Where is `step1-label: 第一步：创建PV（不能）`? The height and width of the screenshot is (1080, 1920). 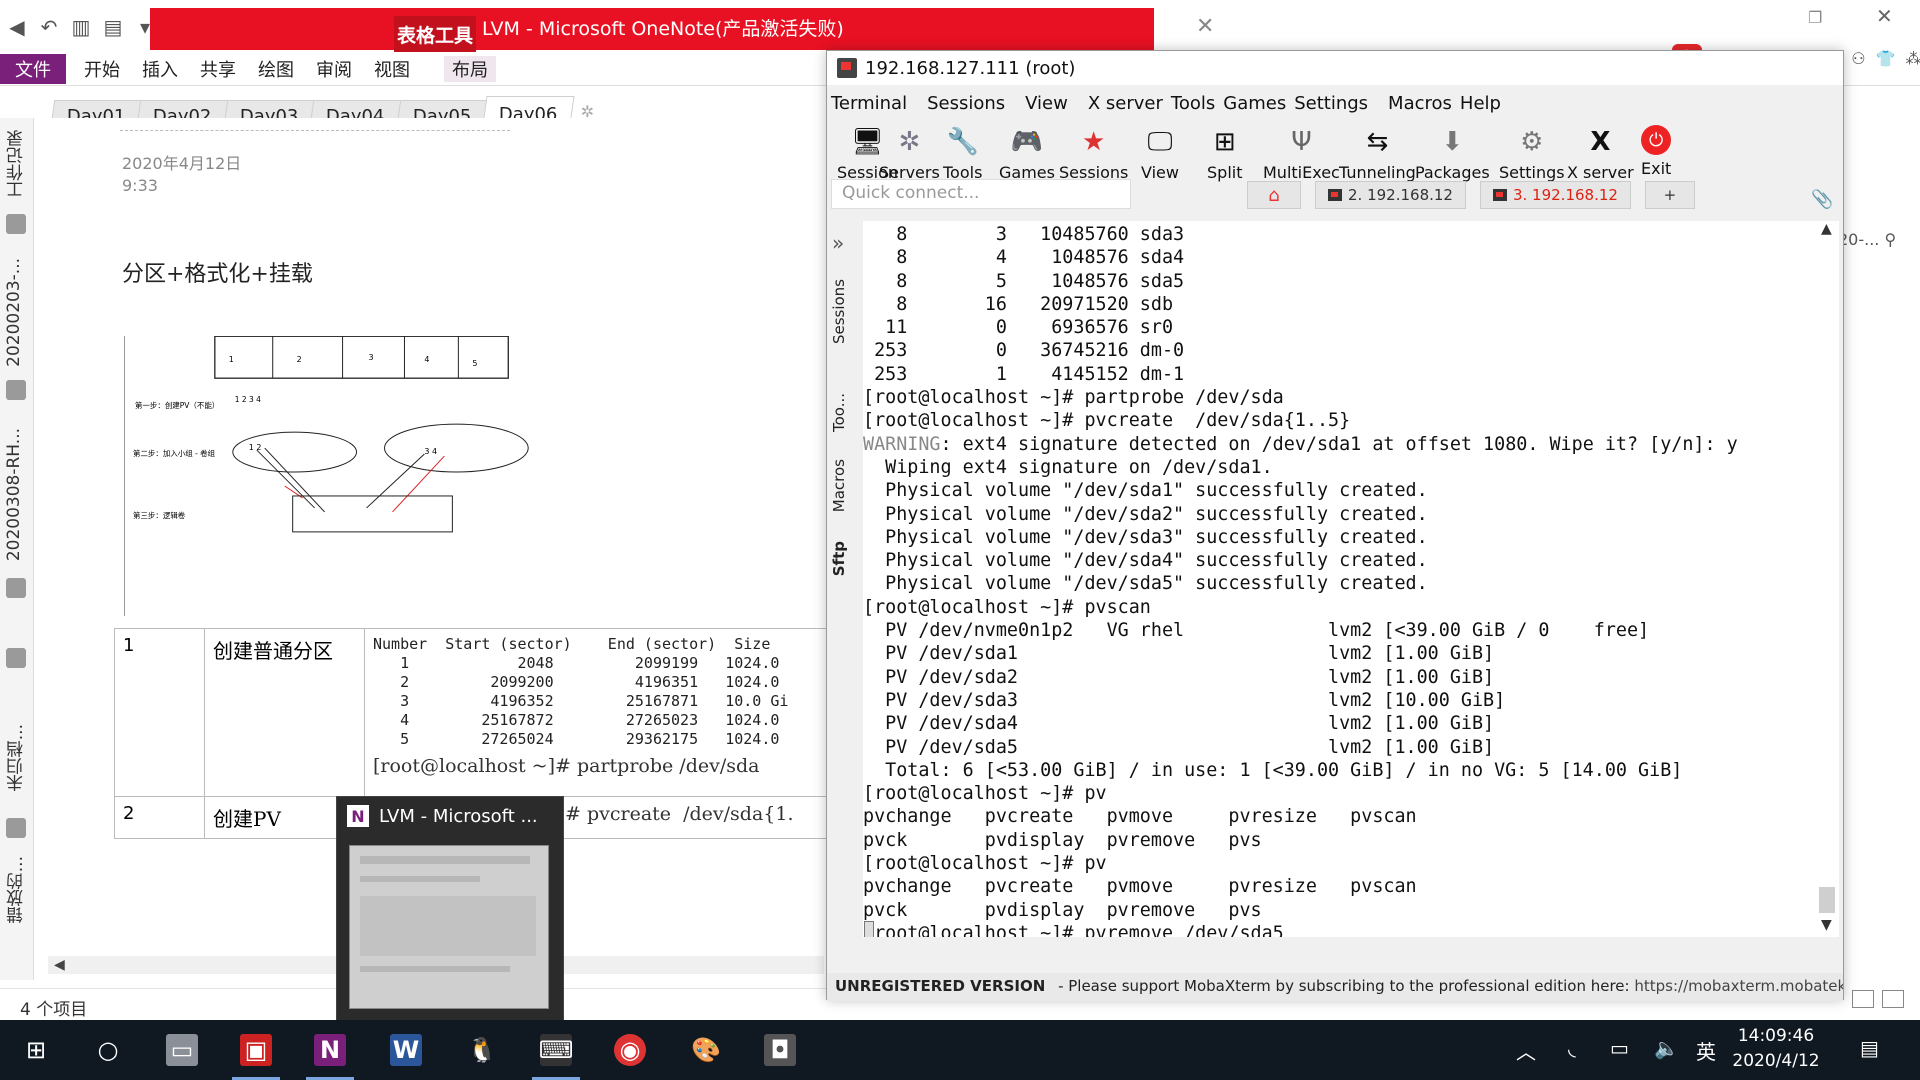 step1-label: 第一步：创建PV（不能） is located at coordinates (177, 405).